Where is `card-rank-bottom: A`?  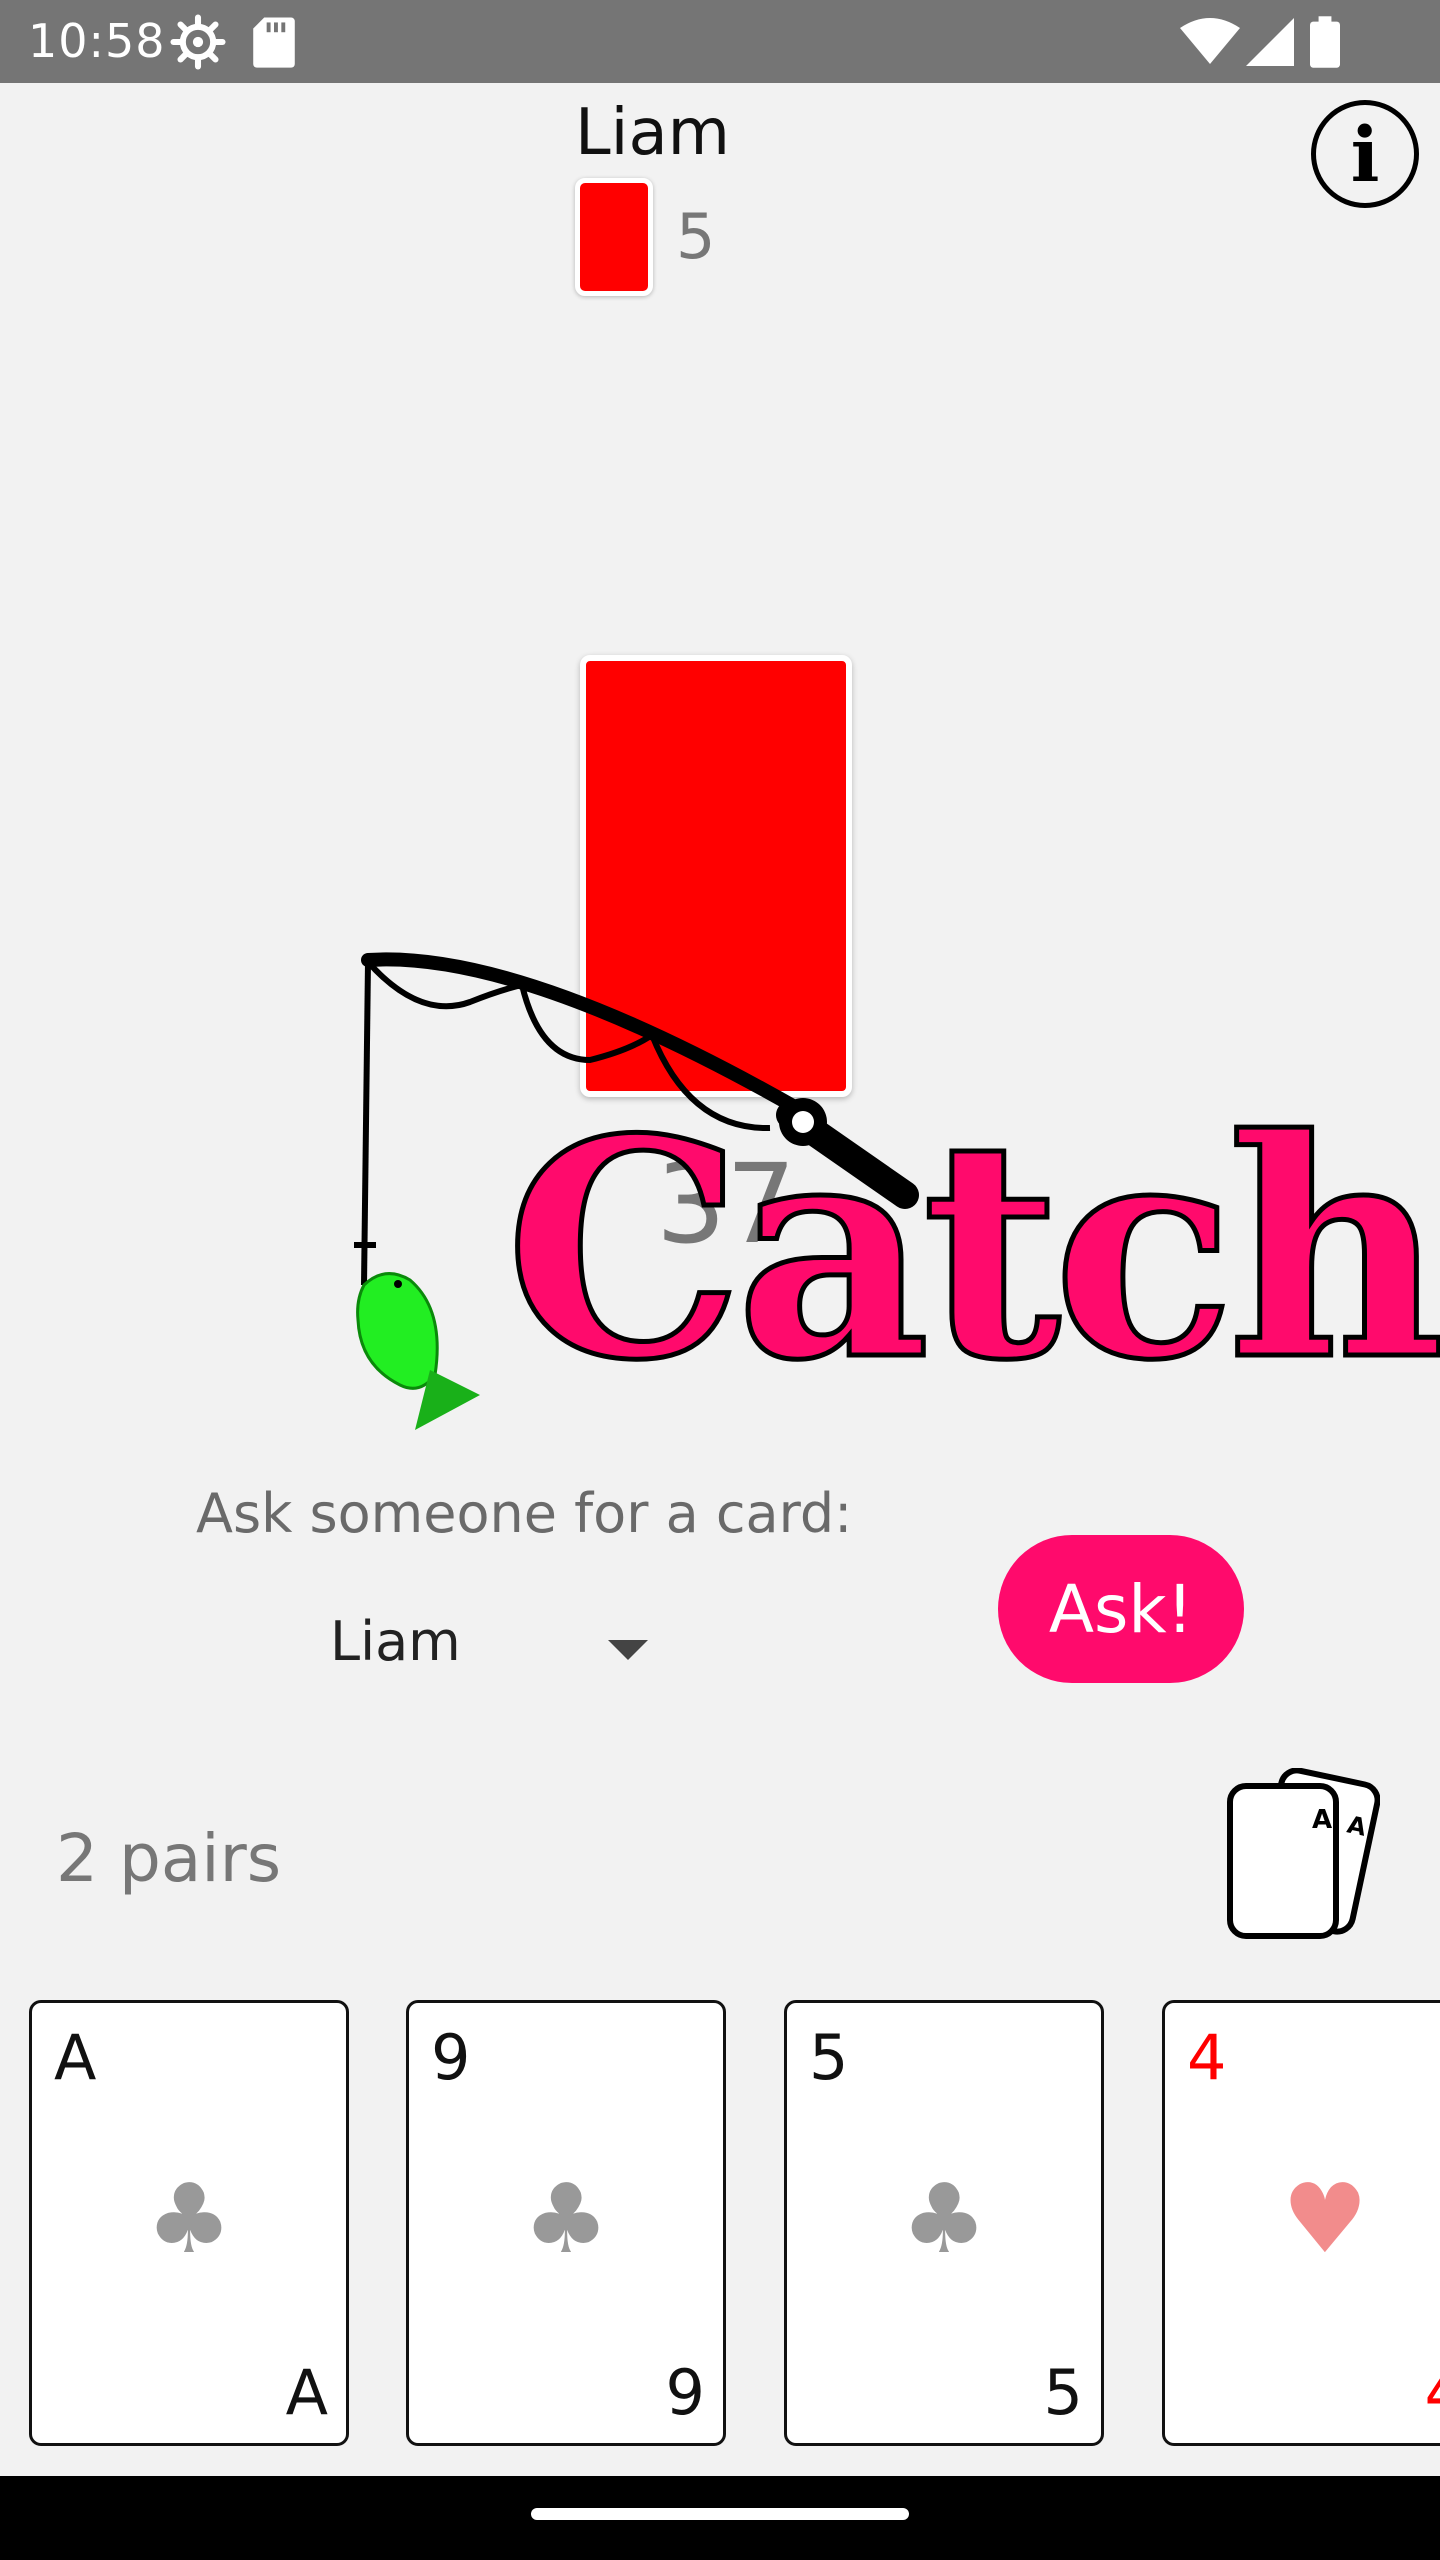 card-rank-bottom: A is located at coordinates (306, 2392).